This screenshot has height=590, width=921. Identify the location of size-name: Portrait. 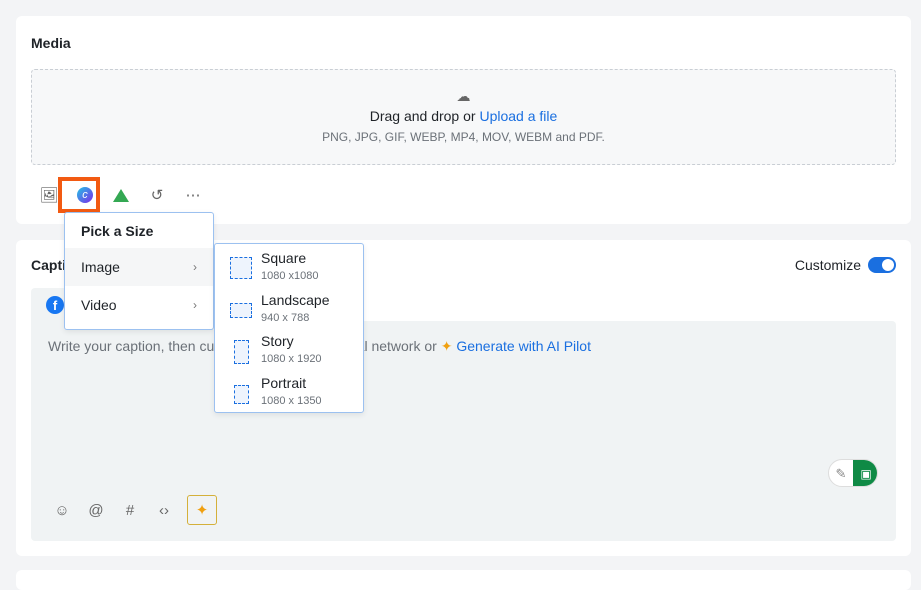
(284, 382).